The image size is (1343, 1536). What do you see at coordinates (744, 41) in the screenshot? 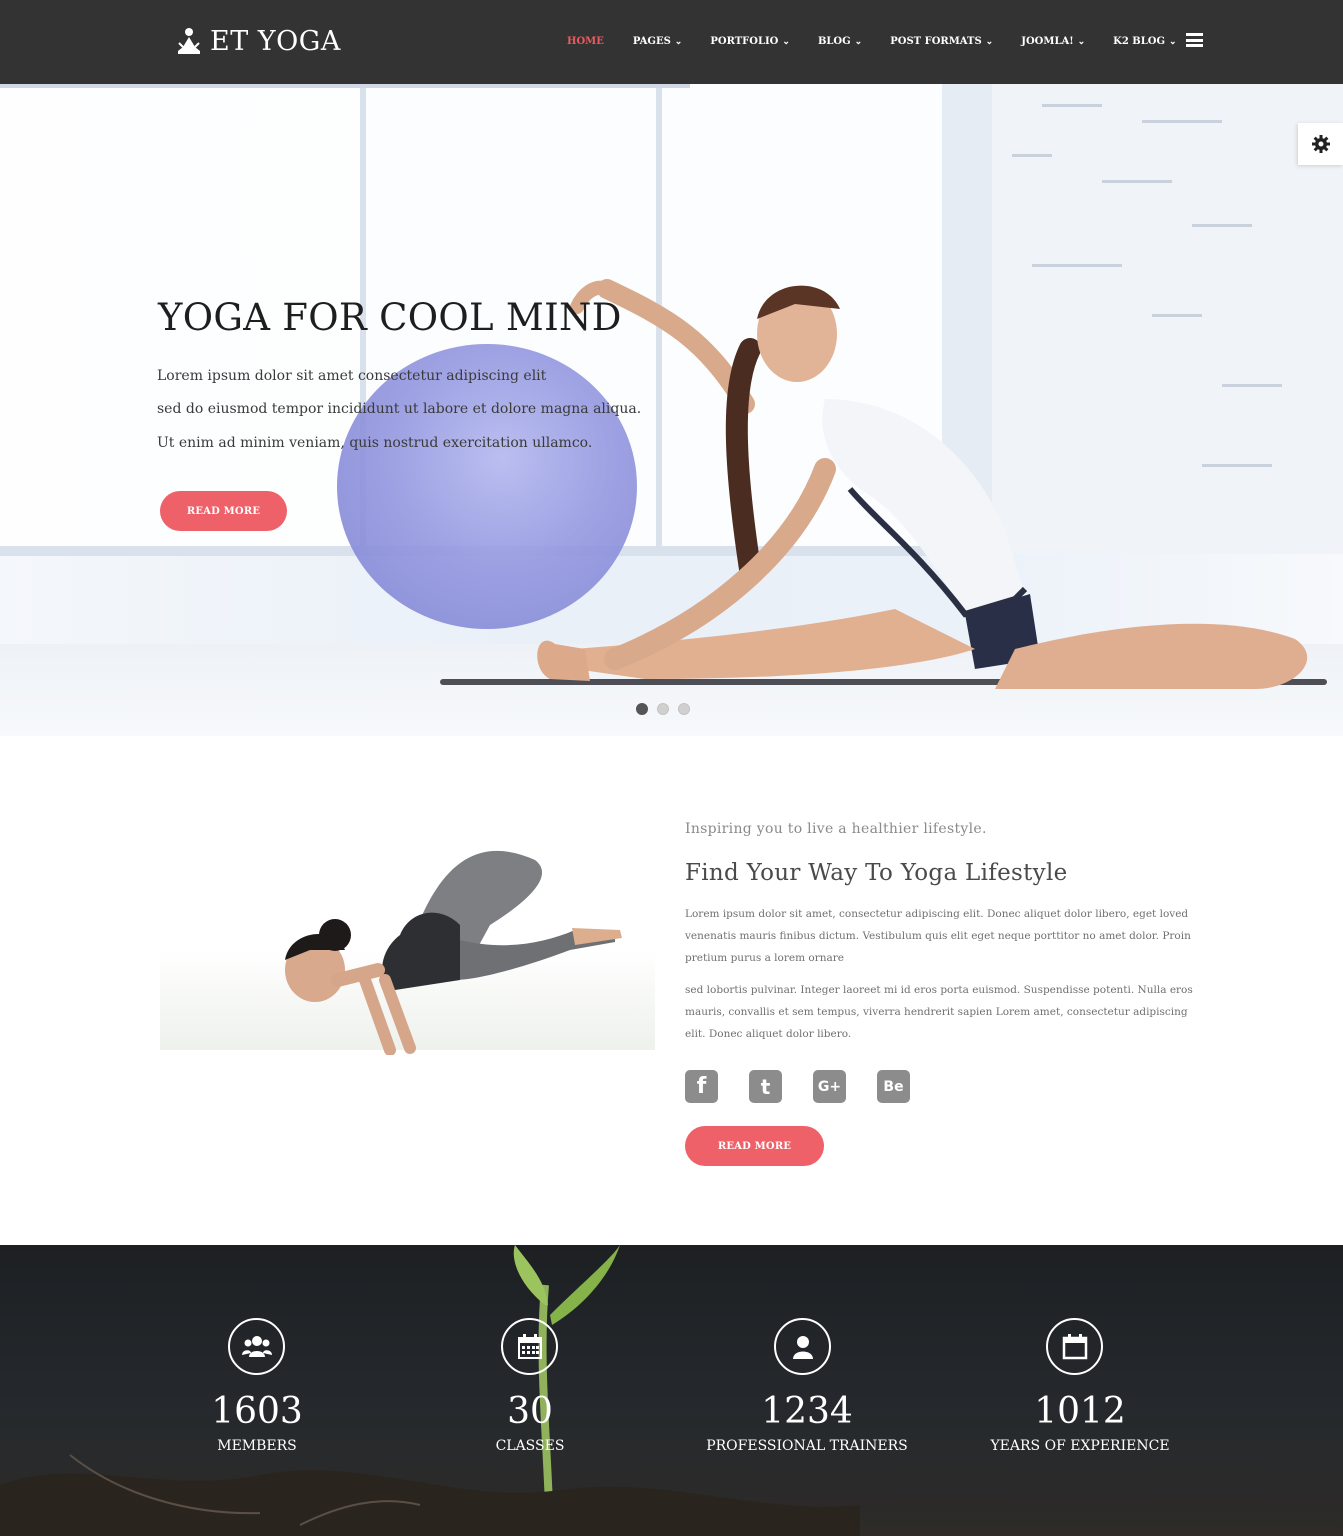
I see `nav-label: PORTFOLIO` at bounding box center [744, 41].